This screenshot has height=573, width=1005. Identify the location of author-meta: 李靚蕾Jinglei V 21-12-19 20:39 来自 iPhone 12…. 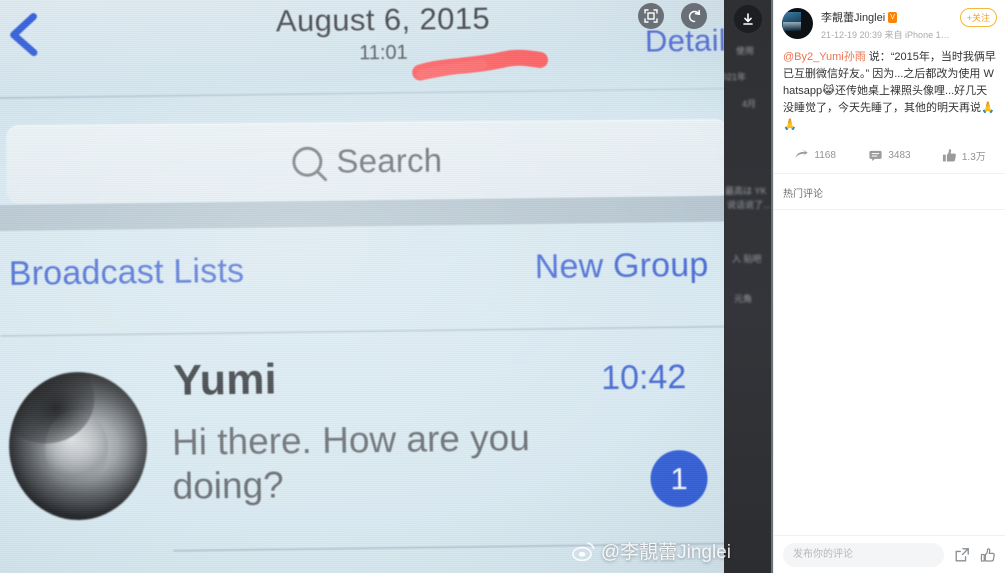
(886, 24).